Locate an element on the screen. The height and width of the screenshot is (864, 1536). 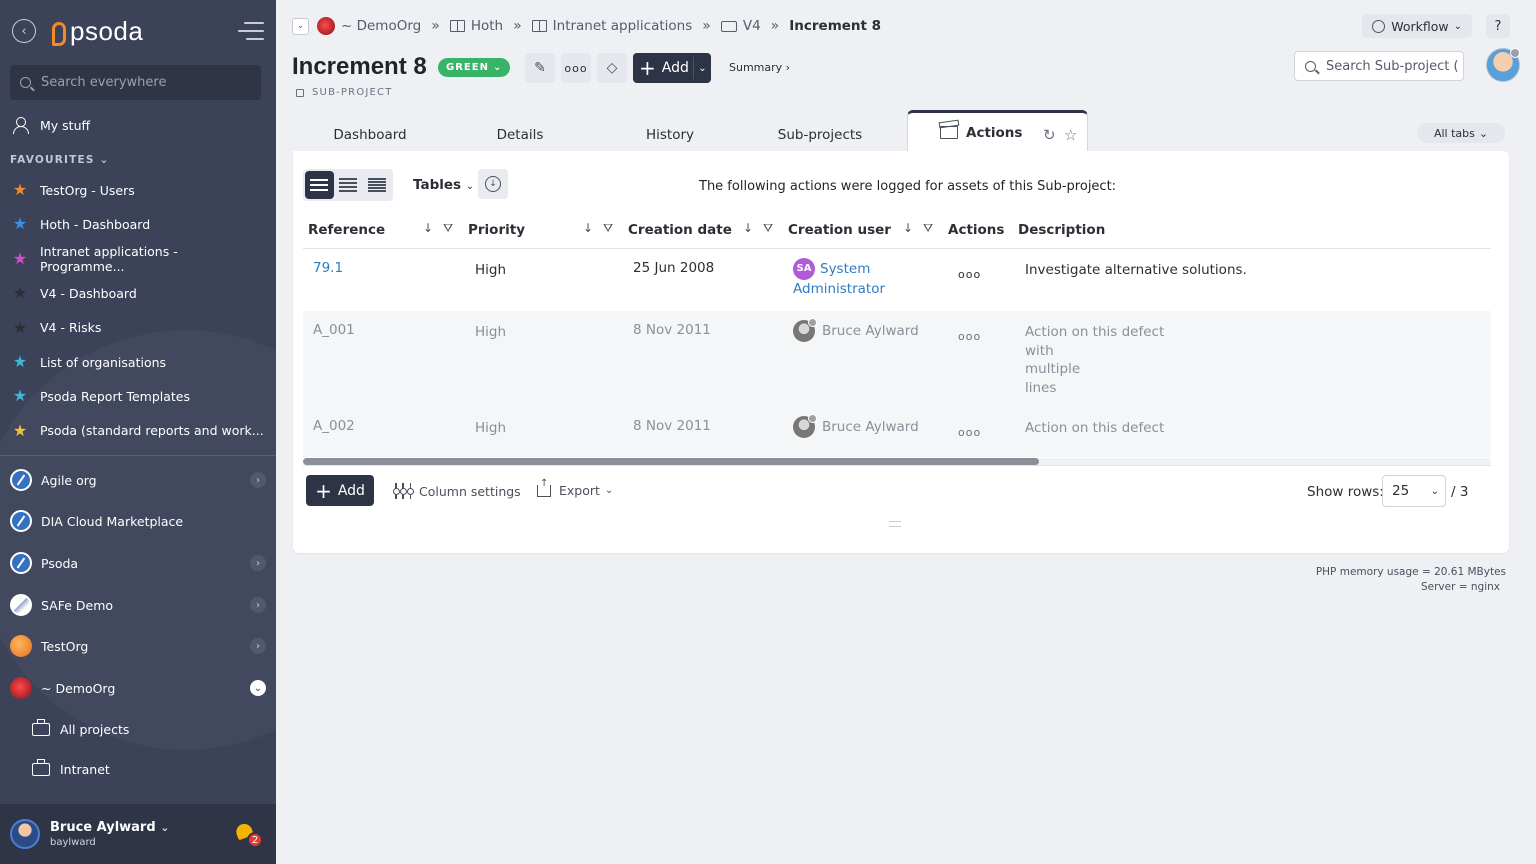
star-icon: ☆ is located at coordinates (1070, 135).